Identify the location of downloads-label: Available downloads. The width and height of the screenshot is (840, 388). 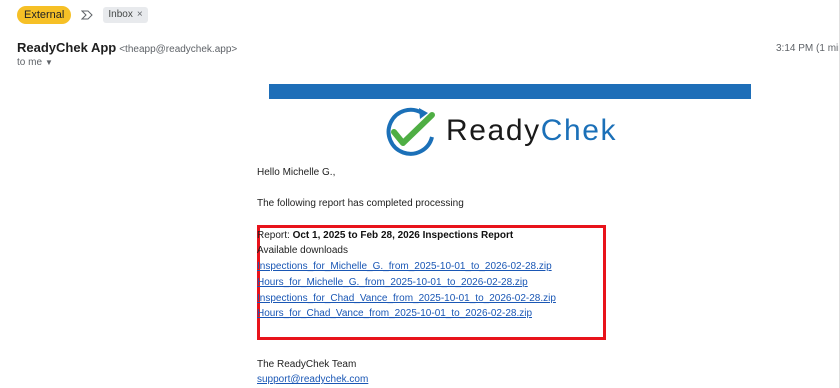
(302, 250).